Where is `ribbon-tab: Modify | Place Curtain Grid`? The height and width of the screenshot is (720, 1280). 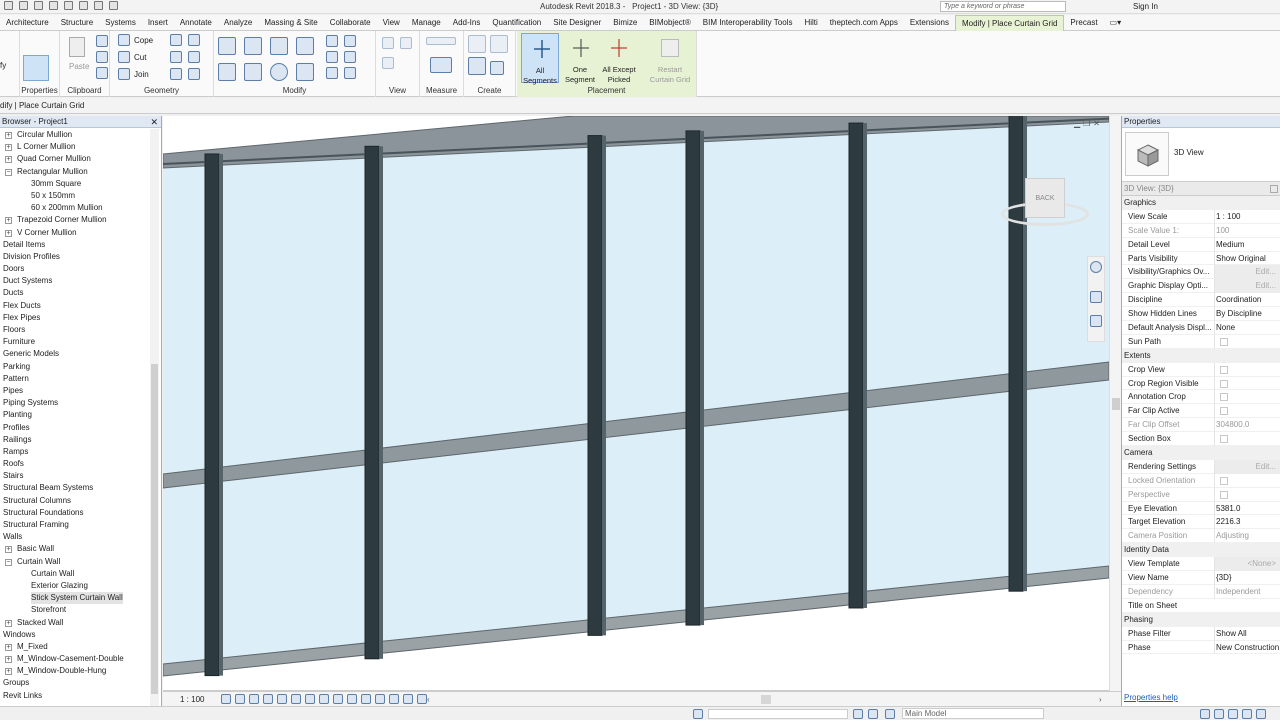
ribbon-tab: Modify | Place Curtain Grid is located at coordinates (1009, 22).